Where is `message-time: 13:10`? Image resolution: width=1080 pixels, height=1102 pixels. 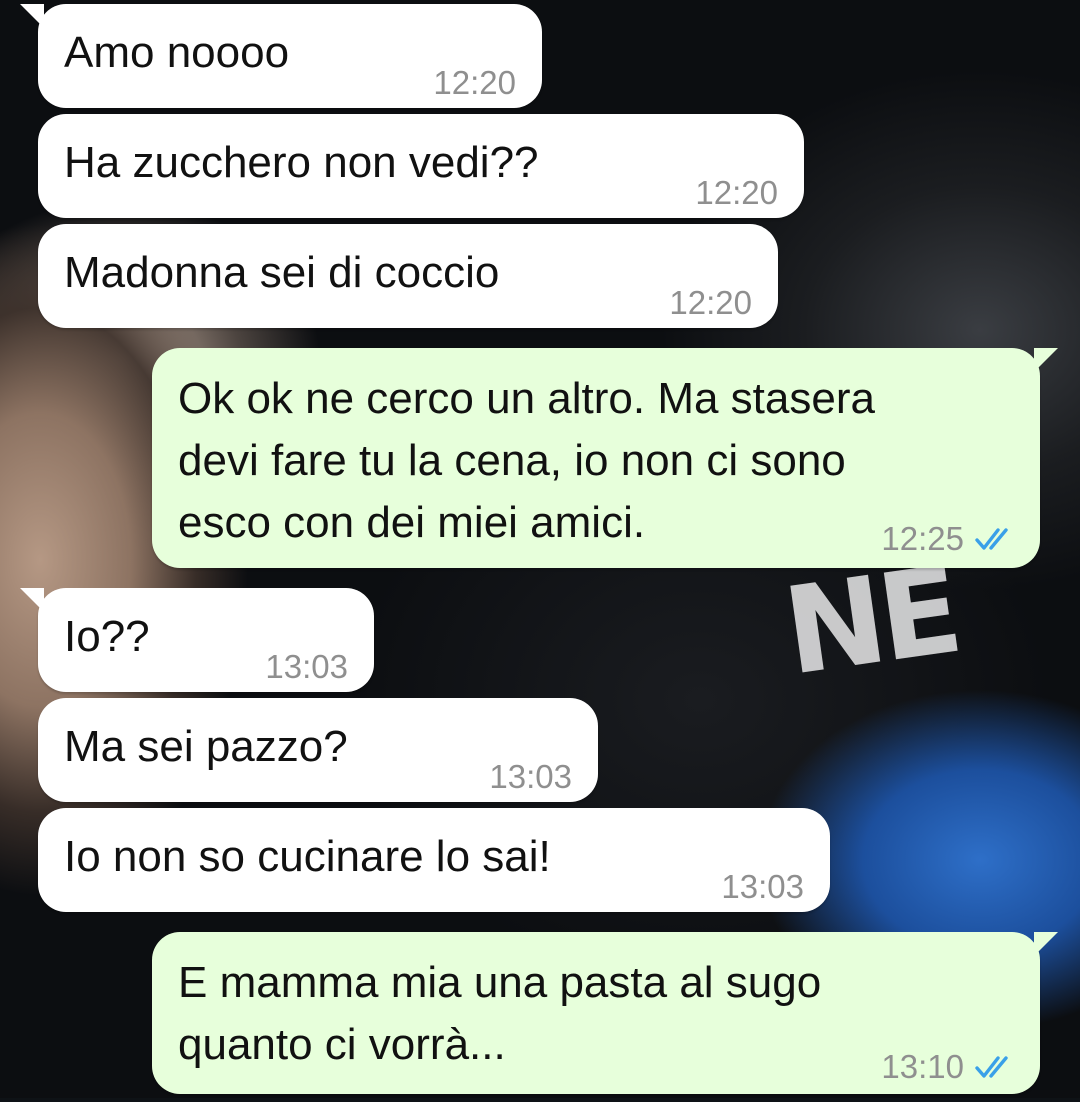 message-time: 13:10 is located at coordinates (949, 1069).